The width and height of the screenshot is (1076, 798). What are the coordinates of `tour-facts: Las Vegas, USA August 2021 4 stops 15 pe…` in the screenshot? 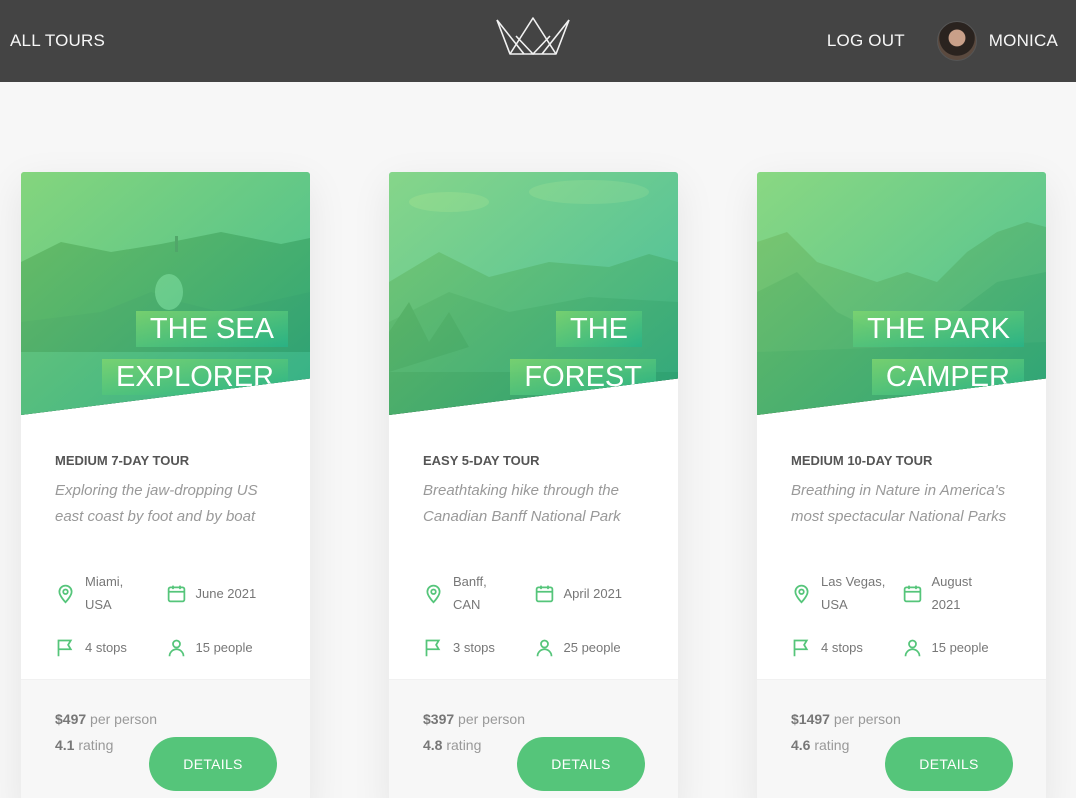 It's located at (901, 614).